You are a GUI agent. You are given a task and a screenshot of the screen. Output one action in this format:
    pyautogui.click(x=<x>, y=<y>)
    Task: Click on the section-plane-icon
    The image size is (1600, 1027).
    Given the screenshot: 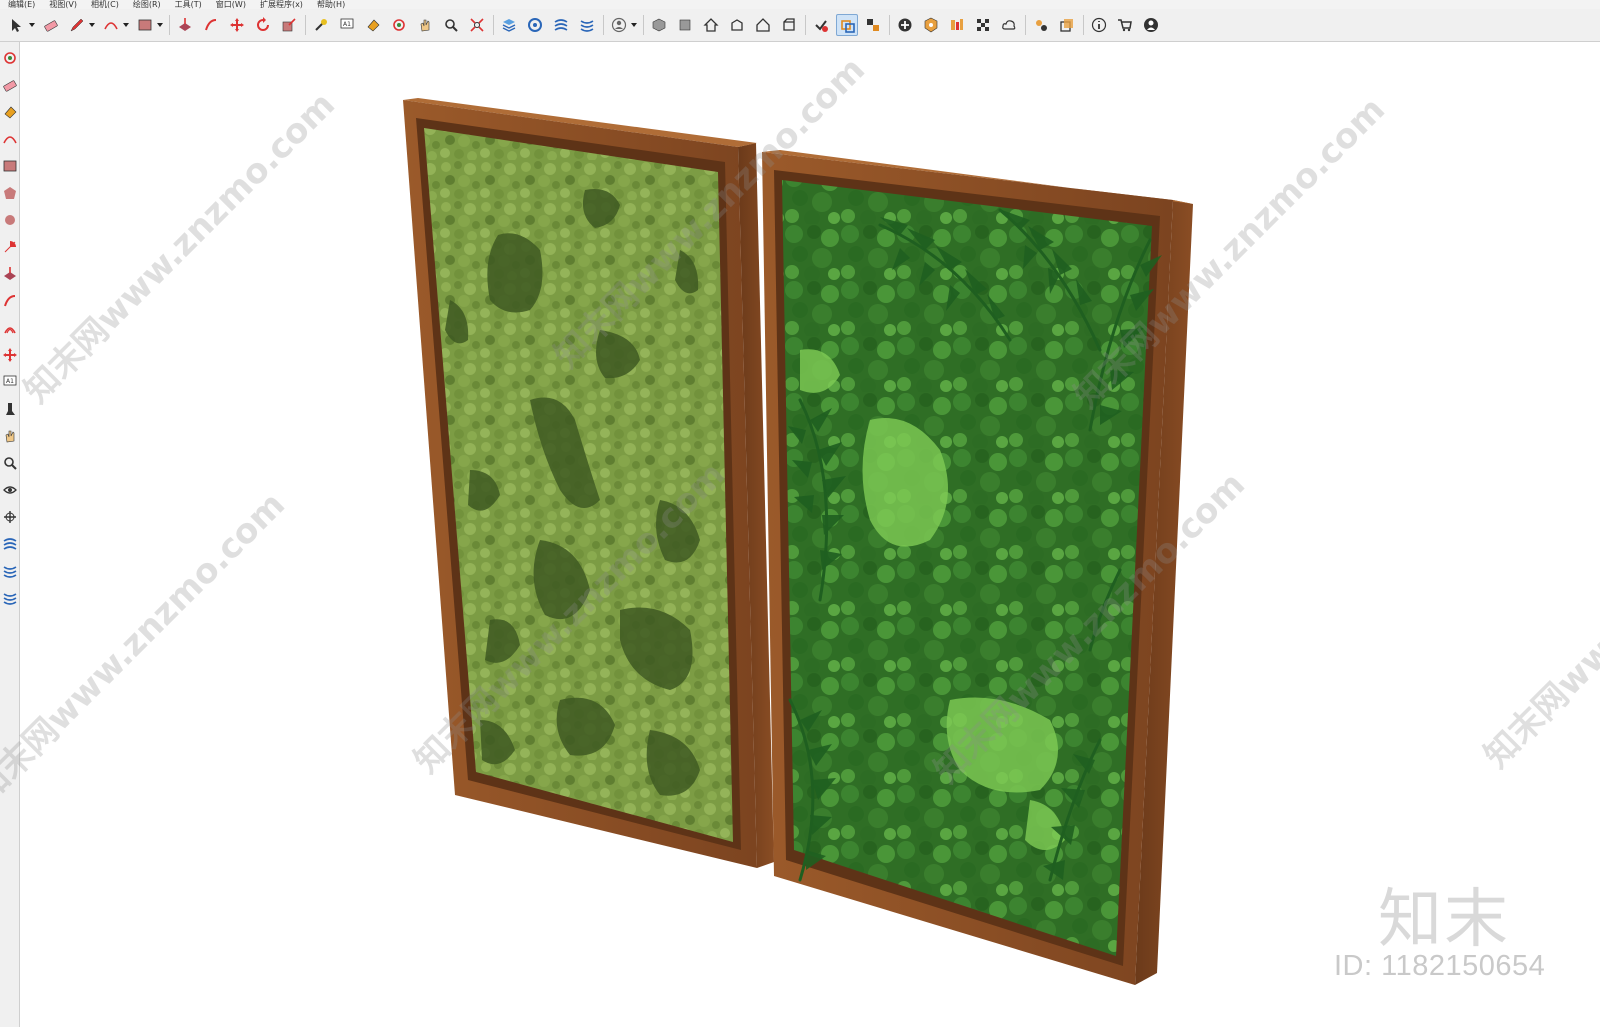 What is the action you would take?
    pyautogui.click(x=10, y=544)
    